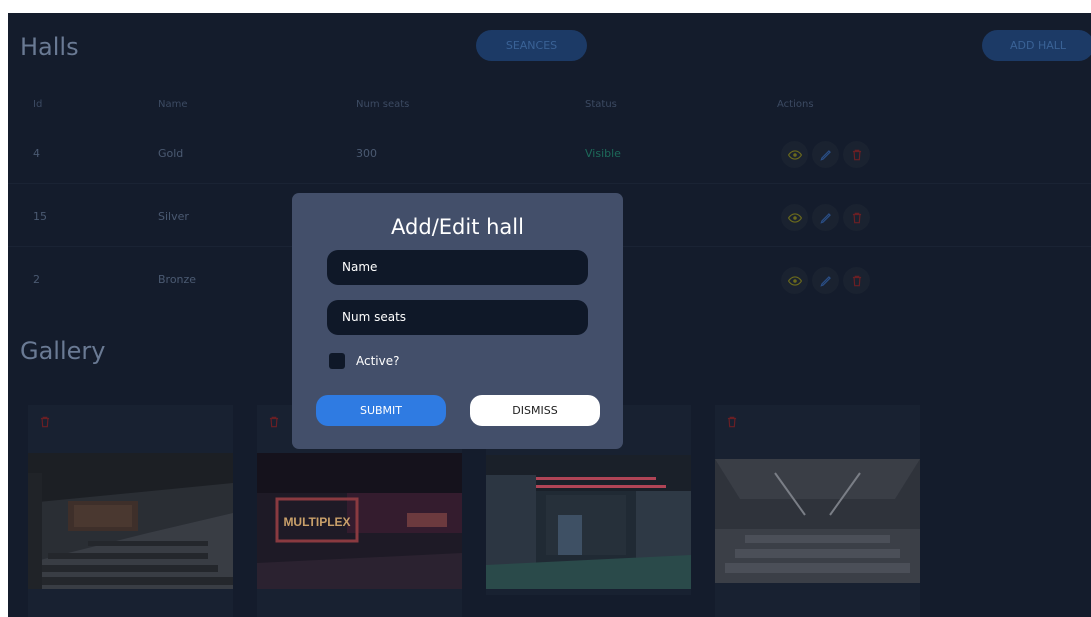  What do you see at coordinates (457, 317) in the screenshot?
I see `num-seats-input: Num seats` at bounding box center [457, 317].